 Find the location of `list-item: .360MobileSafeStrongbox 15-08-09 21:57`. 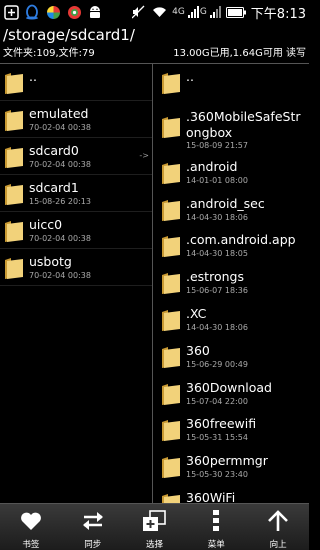

list-item: .360MobileSafeStrongbox 15-08-09 21:57 is located at coordinates (232, 127).